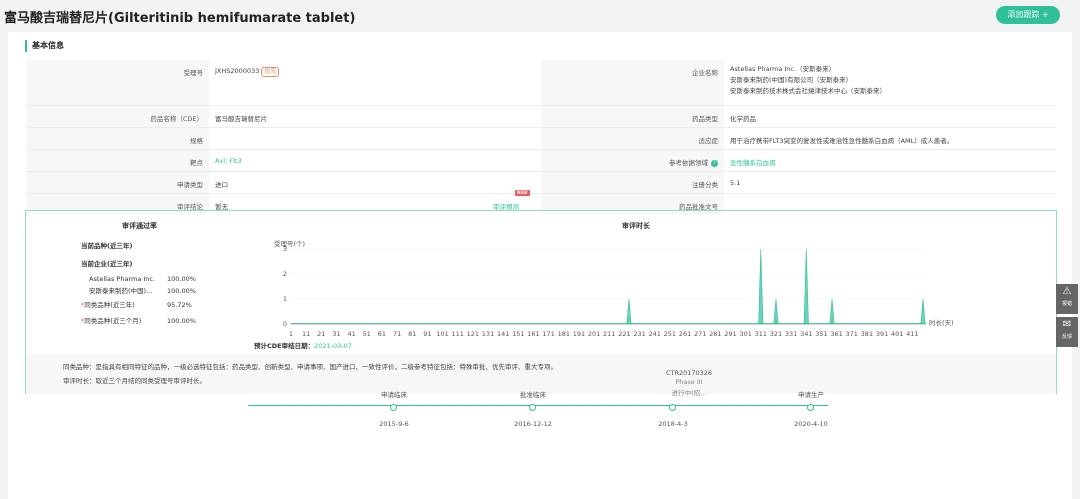 Image resolution: width=1080 pixels, height=499 pixels. I want to click on x-tick-label: 211, so click(609, 334).